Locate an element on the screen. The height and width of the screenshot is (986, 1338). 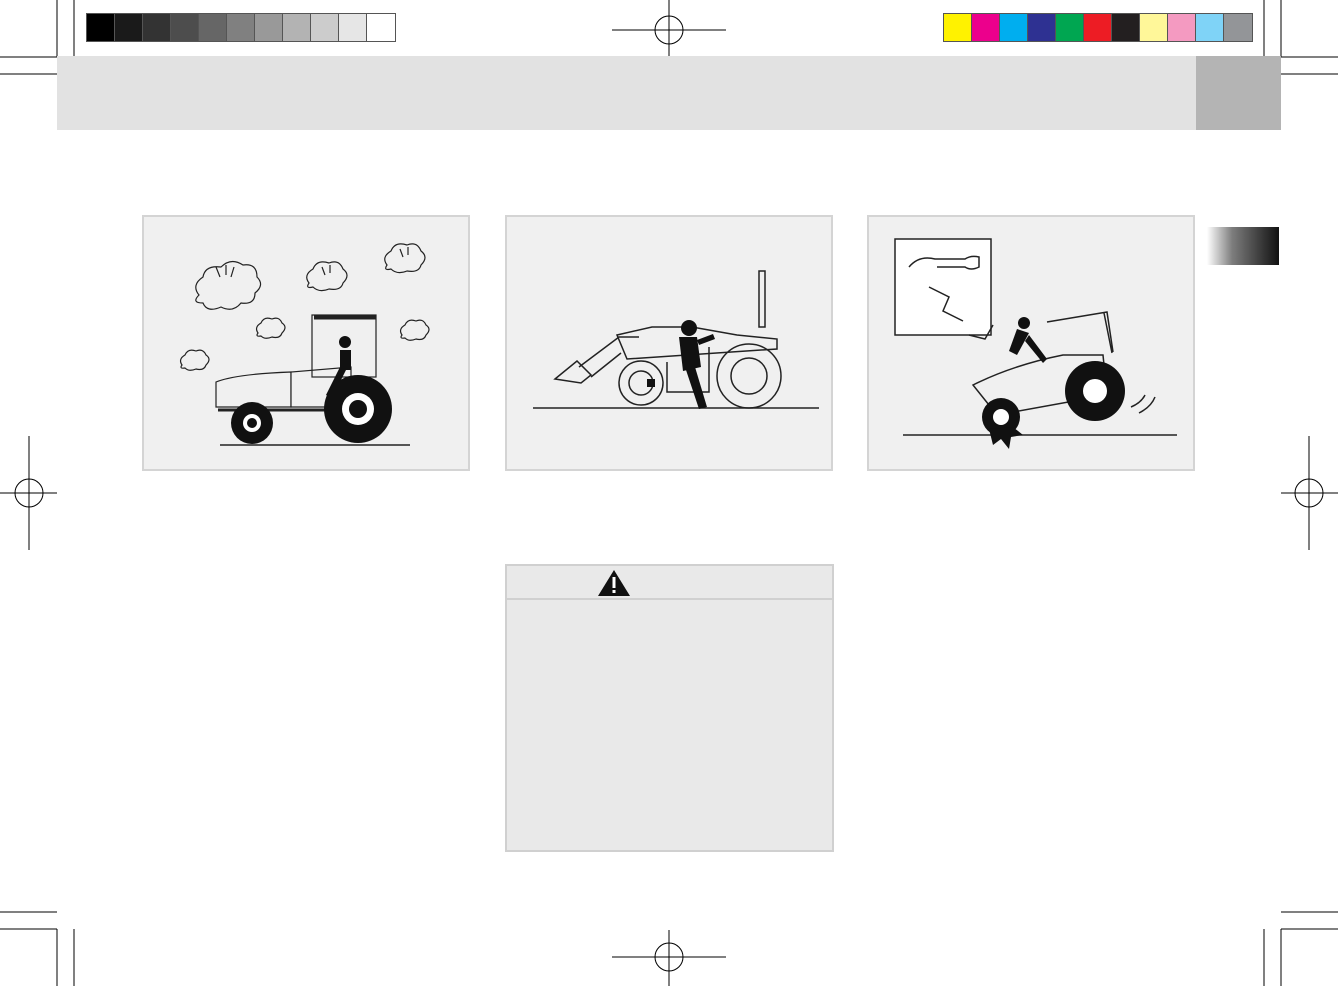
warning-header is located at coordinates (669, 583).